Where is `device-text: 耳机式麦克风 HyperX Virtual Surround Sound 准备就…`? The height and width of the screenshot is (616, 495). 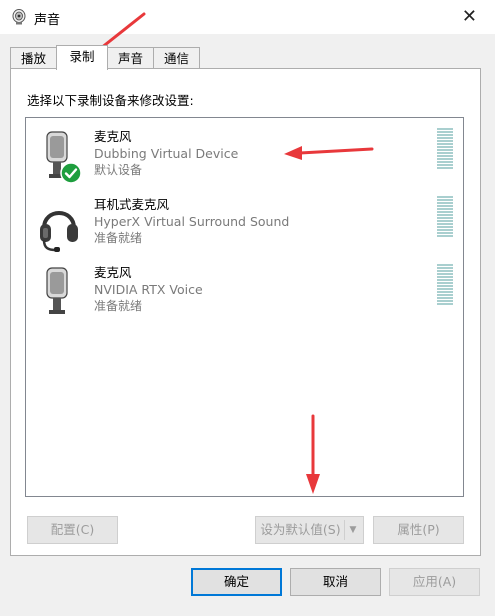
device-text: 耳机式麦克风 HyperX Virtual Surround Sound 准备就… is located at coordinates (191, 221).